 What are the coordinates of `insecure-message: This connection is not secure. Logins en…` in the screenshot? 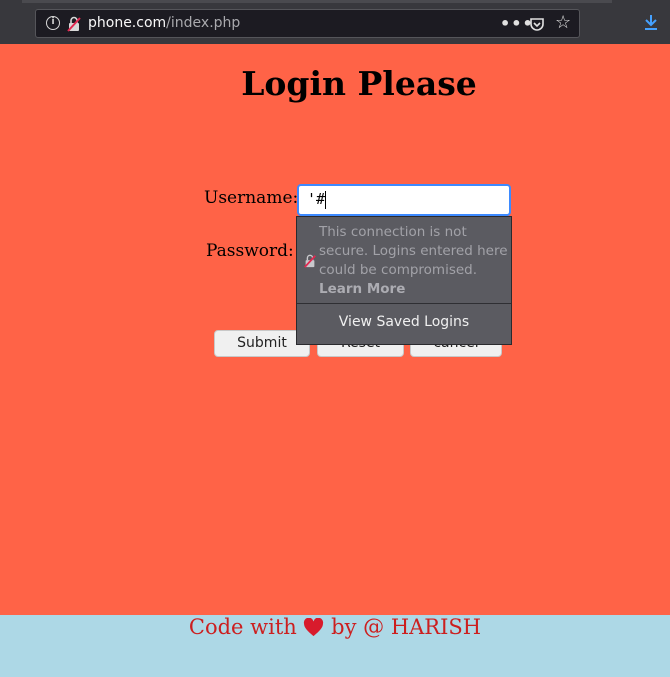 It's located at (413, 251).